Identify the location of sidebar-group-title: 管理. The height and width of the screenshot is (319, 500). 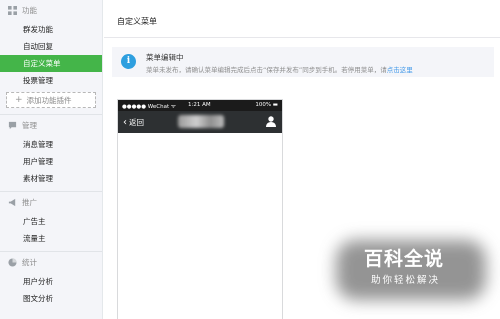
(29, 125).